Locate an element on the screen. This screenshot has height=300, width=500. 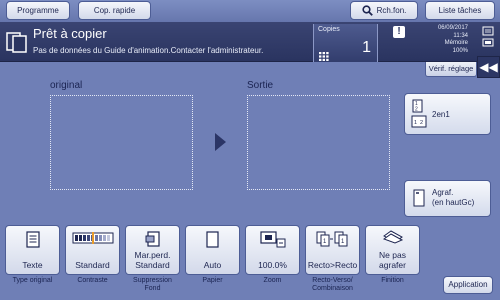
finishing-button: Ne pas agrafer is located at coordinates (392, 250).